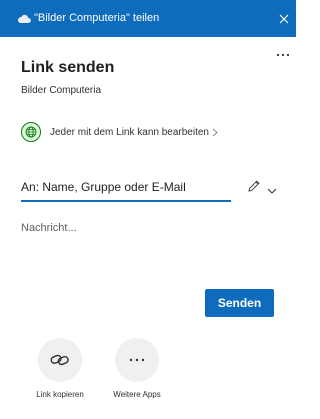  I want to click on link-icon, so click(60, 360).